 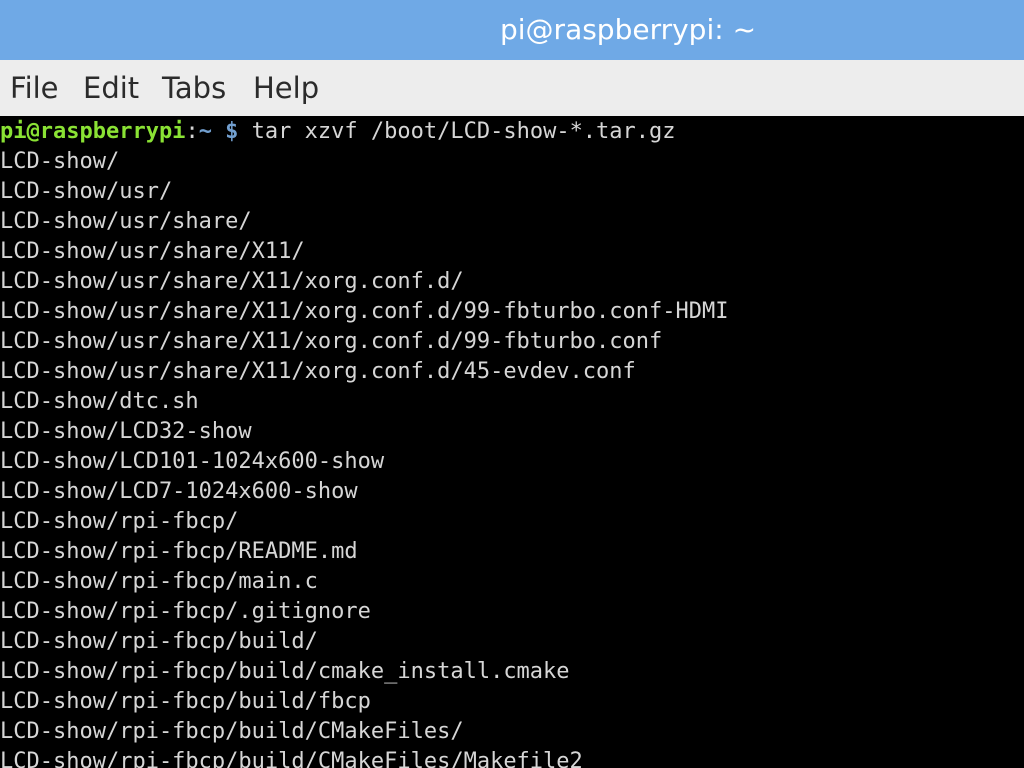 I want to click on output-line: LCD-show/LCD101-1024x600-show, so click(x=192, y=461).